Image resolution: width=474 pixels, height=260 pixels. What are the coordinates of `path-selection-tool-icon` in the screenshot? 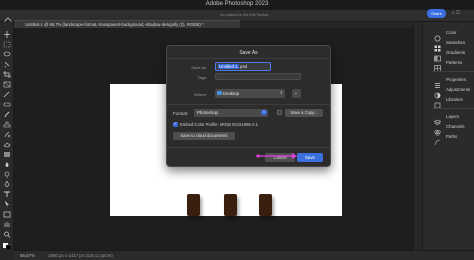 It's located at (7, 201).